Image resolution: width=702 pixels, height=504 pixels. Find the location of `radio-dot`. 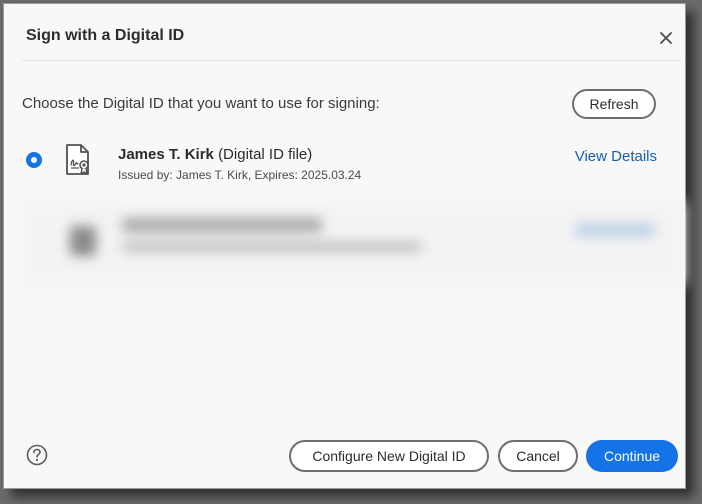

radio-dot is located at coordinates (34, 160).